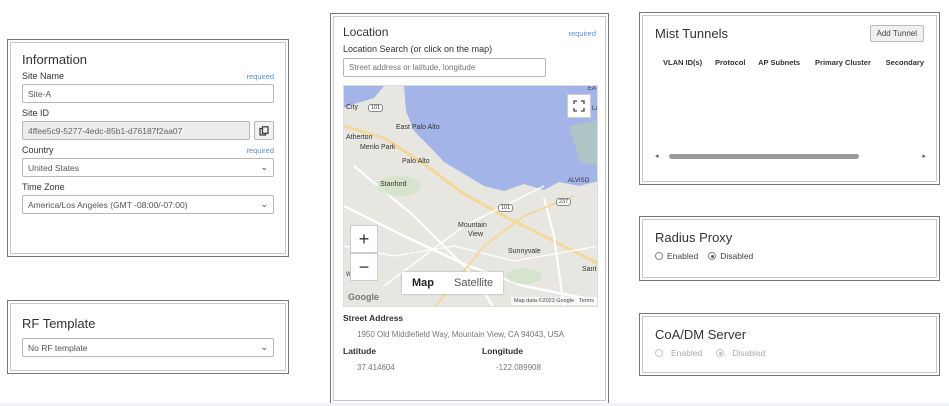 The width and height of the screenshot is (949, 406). Describe the element at coordinates (763, 156) in the screenshot. I see `scrollbar-thumb` at that location.